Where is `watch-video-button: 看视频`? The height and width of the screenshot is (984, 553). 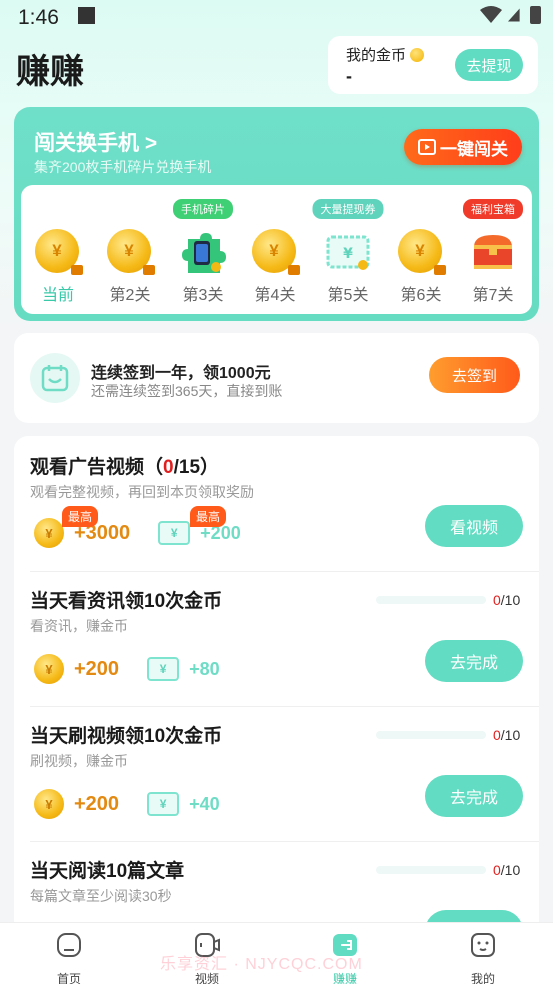
watch-video-button: 看视频 is located at coordinates (474, 526).